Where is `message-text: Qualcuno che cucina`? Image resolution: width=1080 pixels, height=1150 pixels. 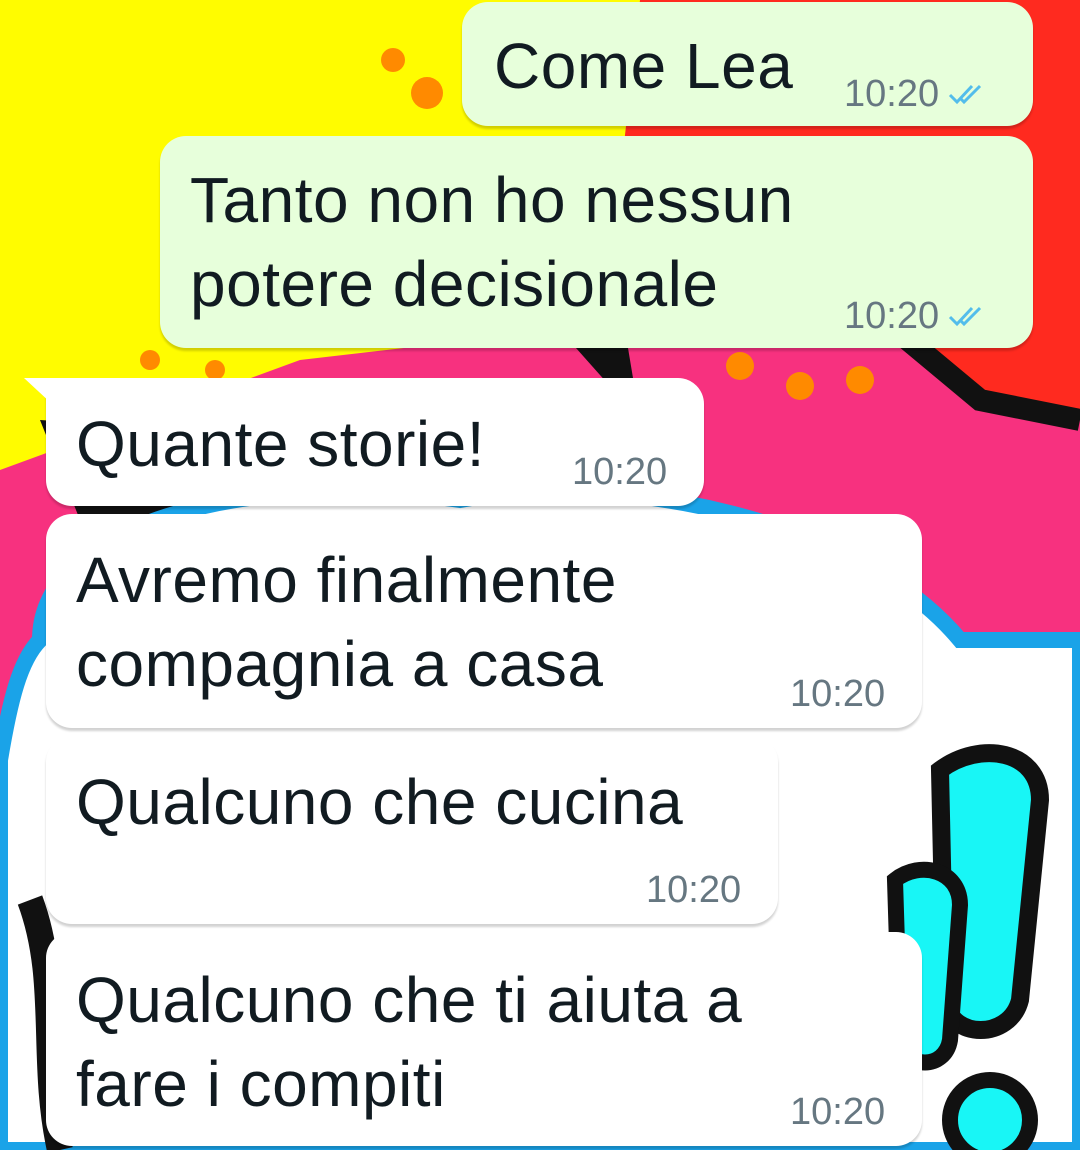 message-text: Qualcuno che cucina is located at coordinates (380, 802).